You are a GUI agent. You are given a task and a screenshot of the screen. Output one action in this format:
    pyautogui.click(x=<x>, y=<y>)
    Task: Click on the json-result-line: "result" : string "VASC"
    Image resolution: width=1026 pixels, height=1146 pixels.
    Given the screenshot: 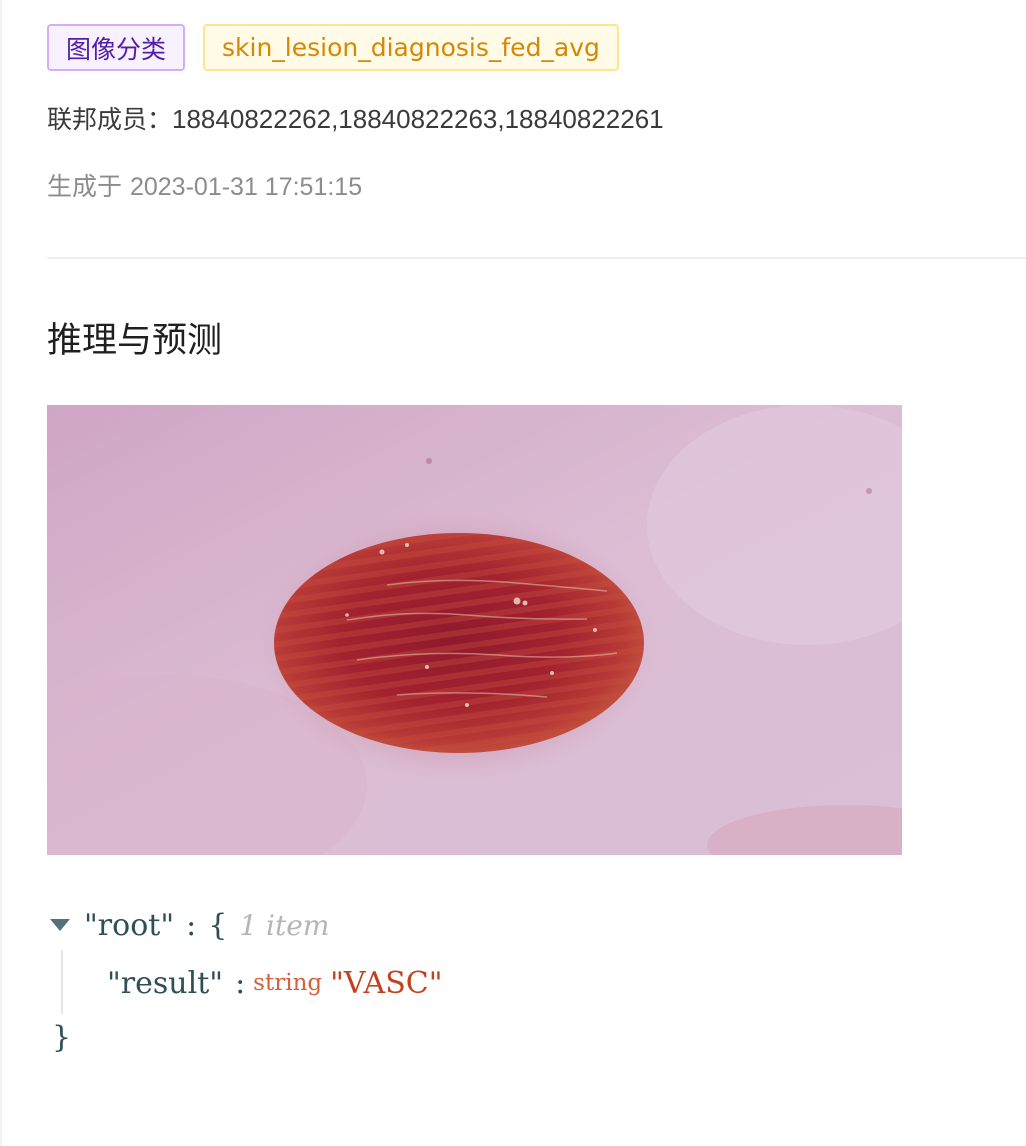 What is the action you would take?
    pyautogui.click(x=275, y=983)
    